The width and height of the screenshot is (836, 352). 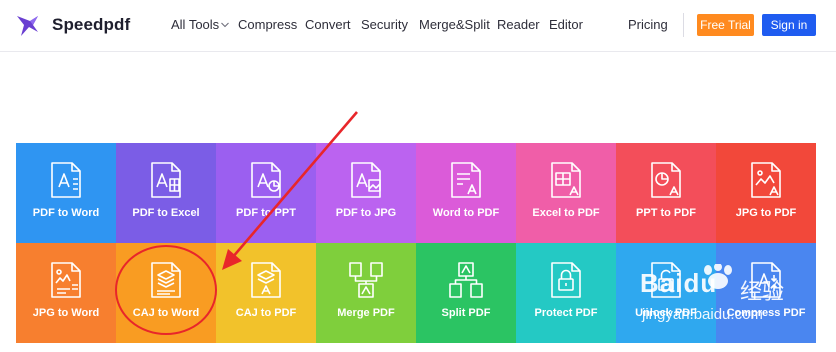 I want to click on tool-tile-merge-pdf: Merge PDF, so click(x=366, y=293).